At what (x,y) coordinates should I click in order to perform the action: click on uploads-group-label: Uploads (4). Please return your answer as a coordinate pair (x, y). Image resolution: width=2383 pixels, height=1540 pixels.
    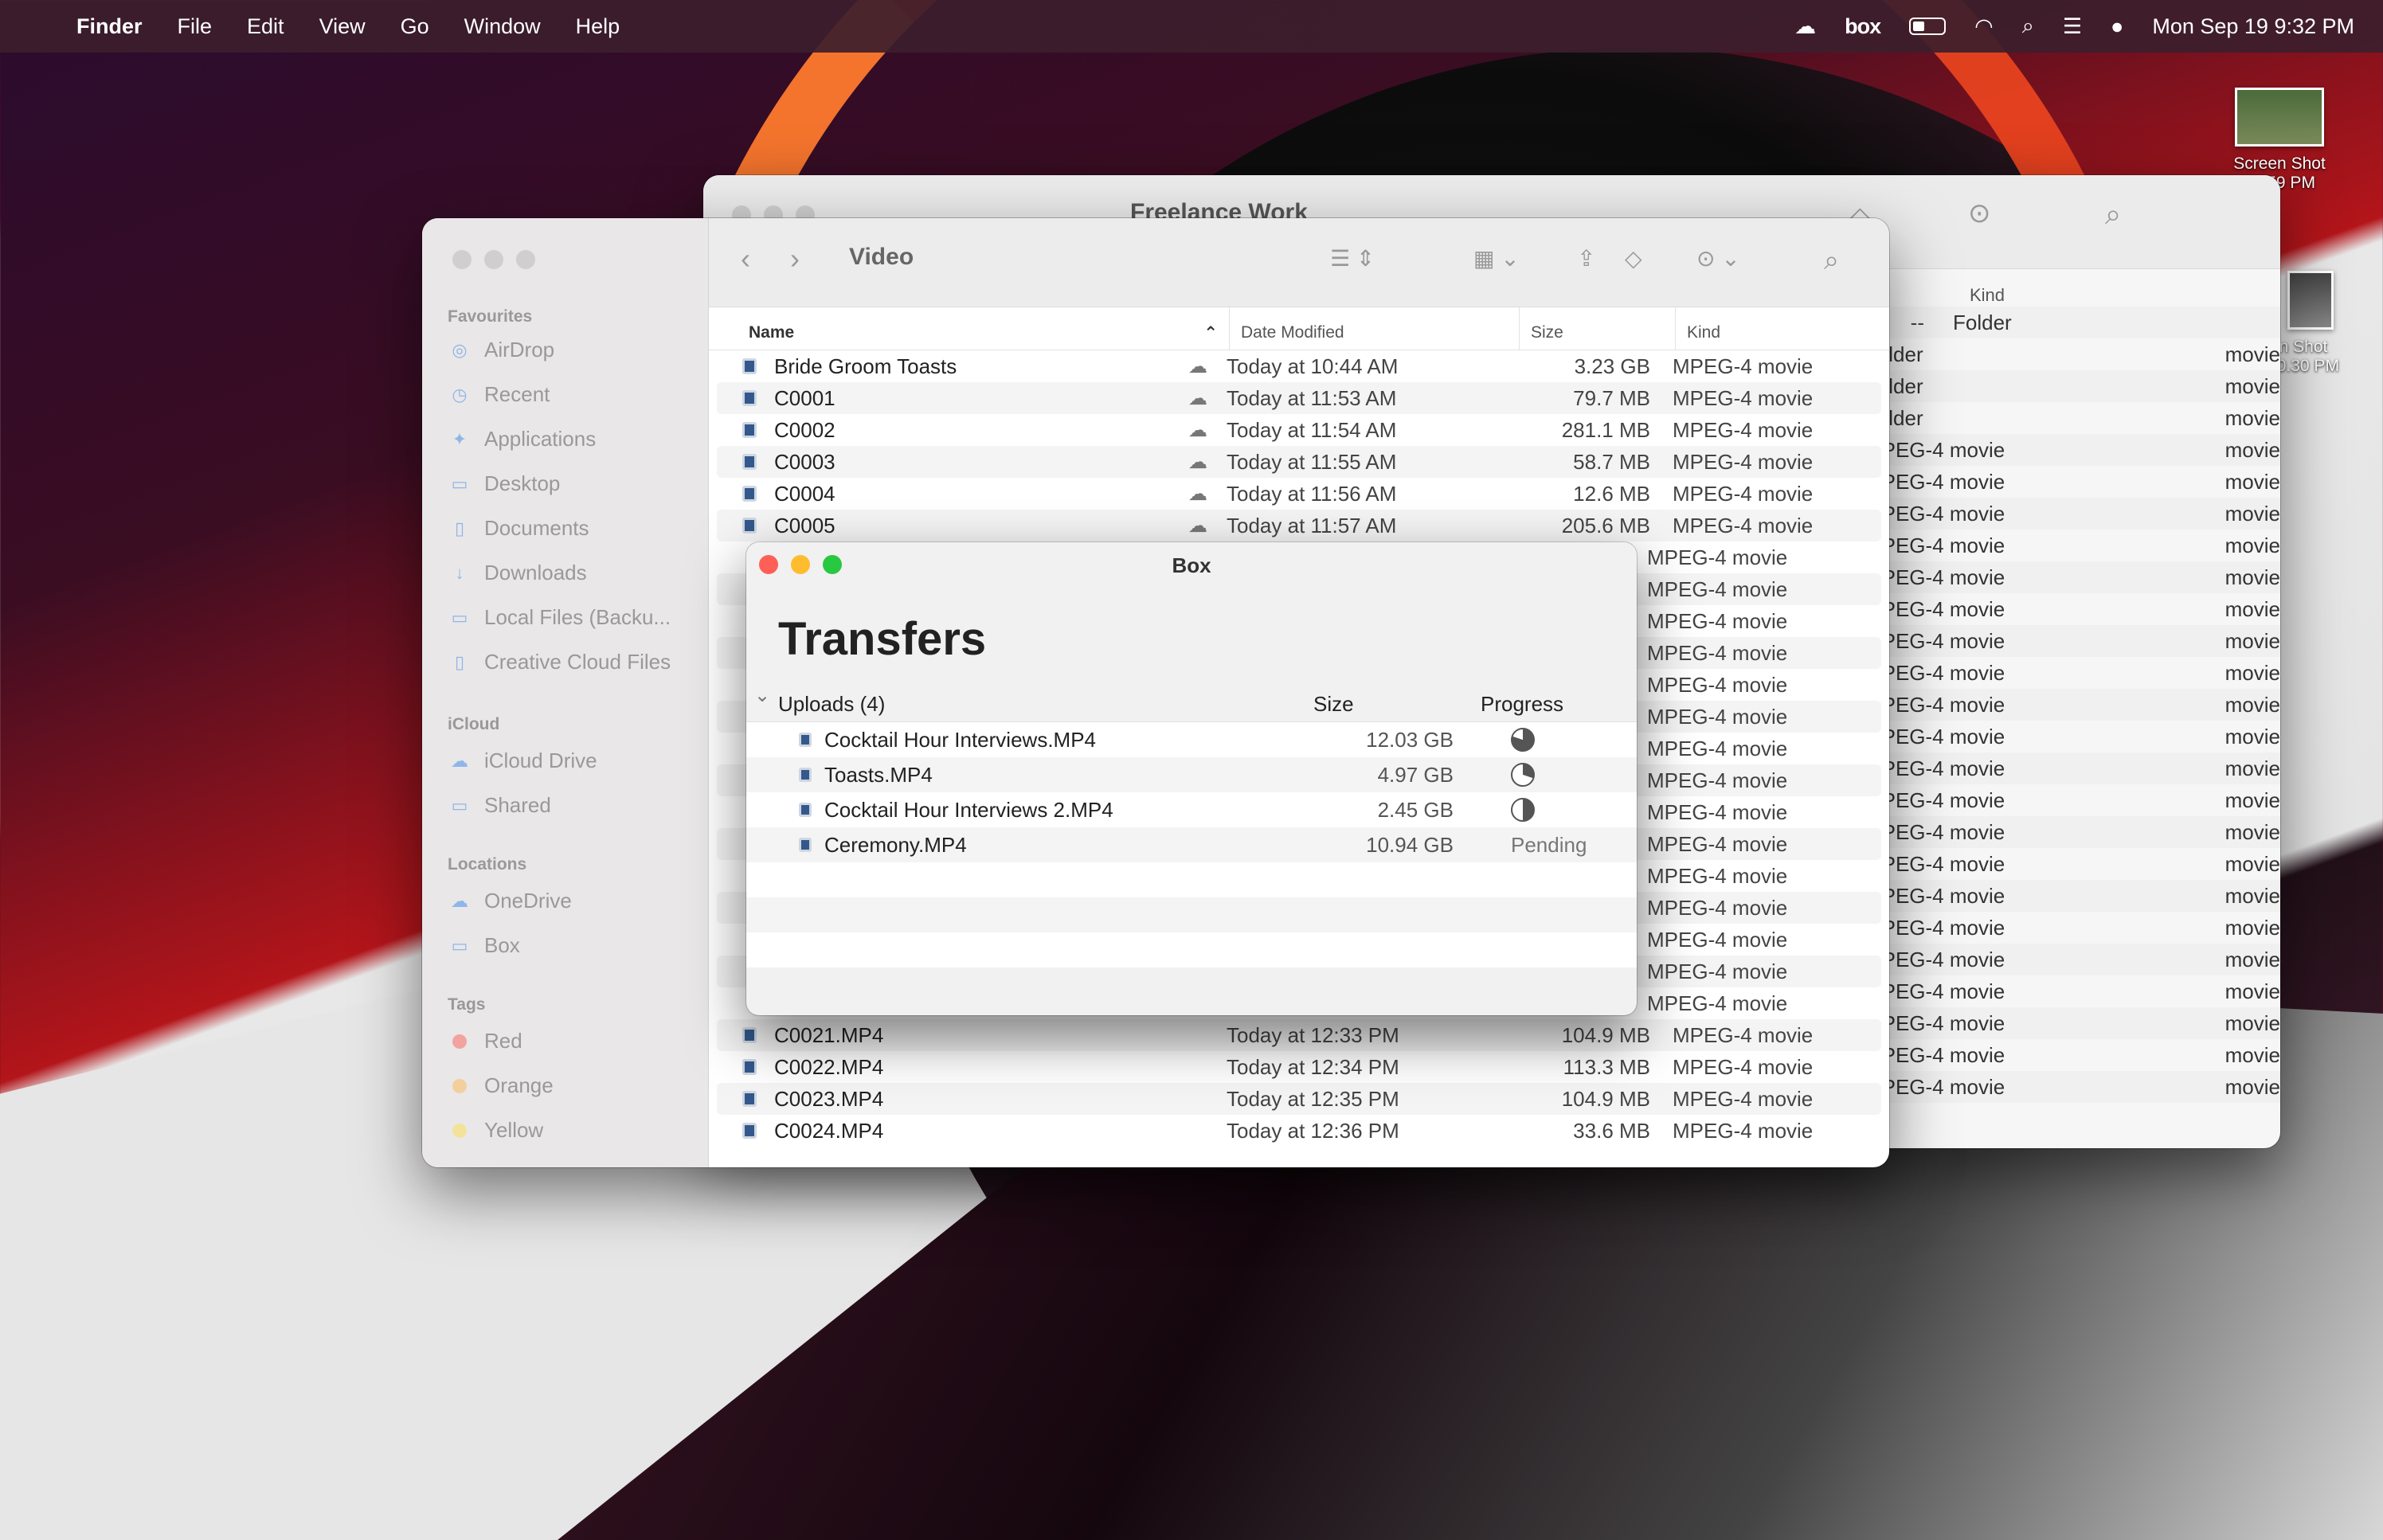
    Looking at the image, I should click on (1029, 700).